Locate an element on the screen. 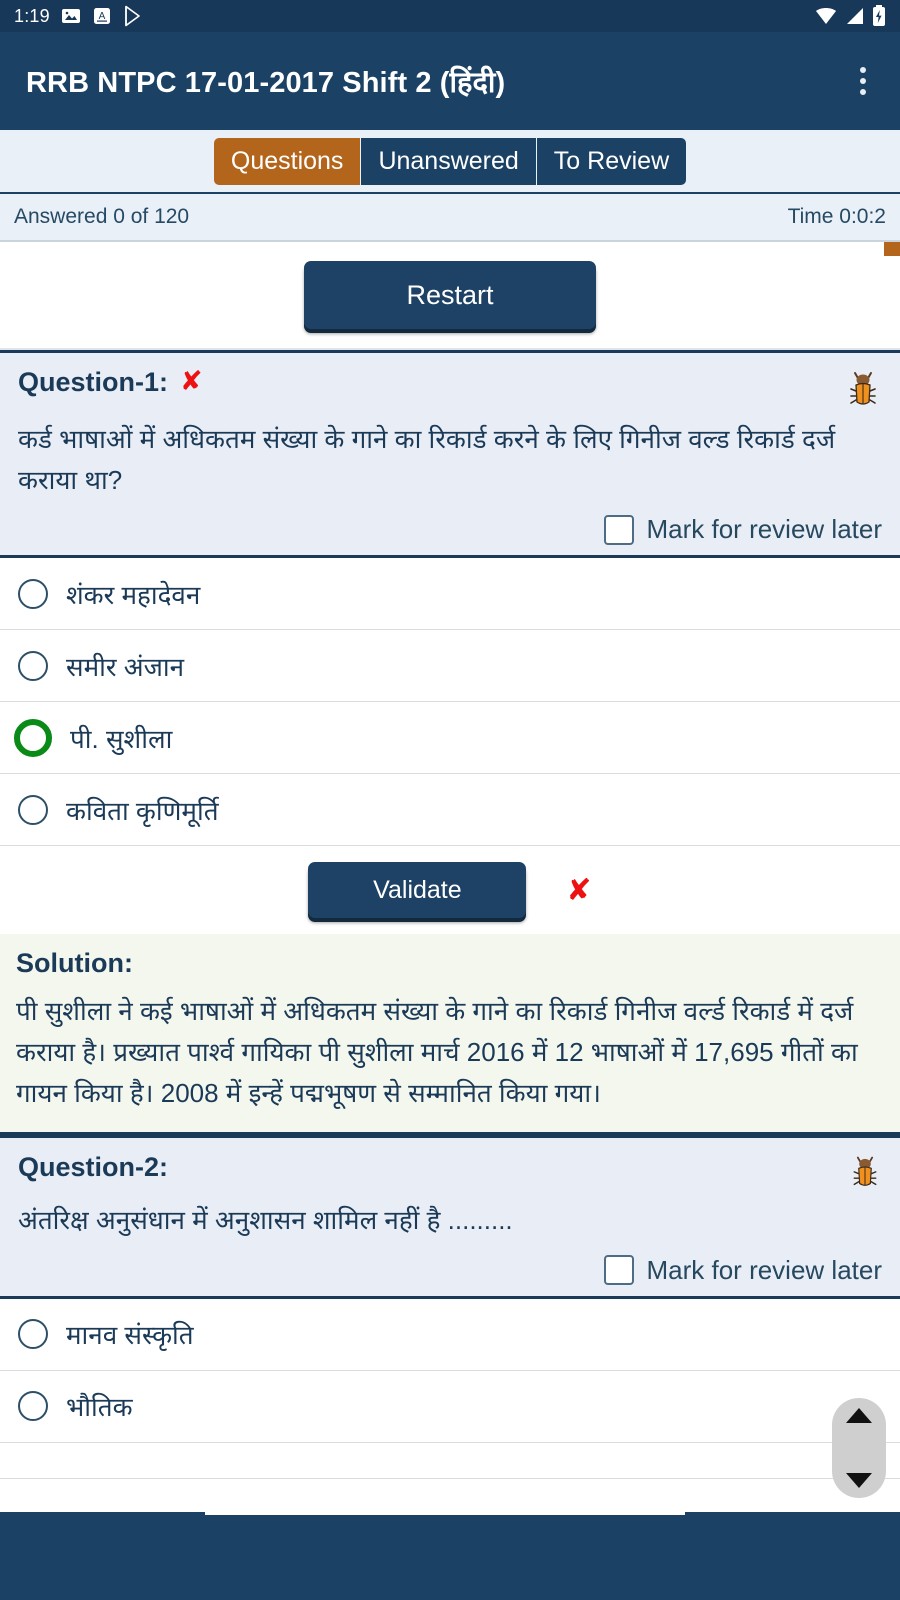  validate-button: Validate is located at coordinates (417, 890).